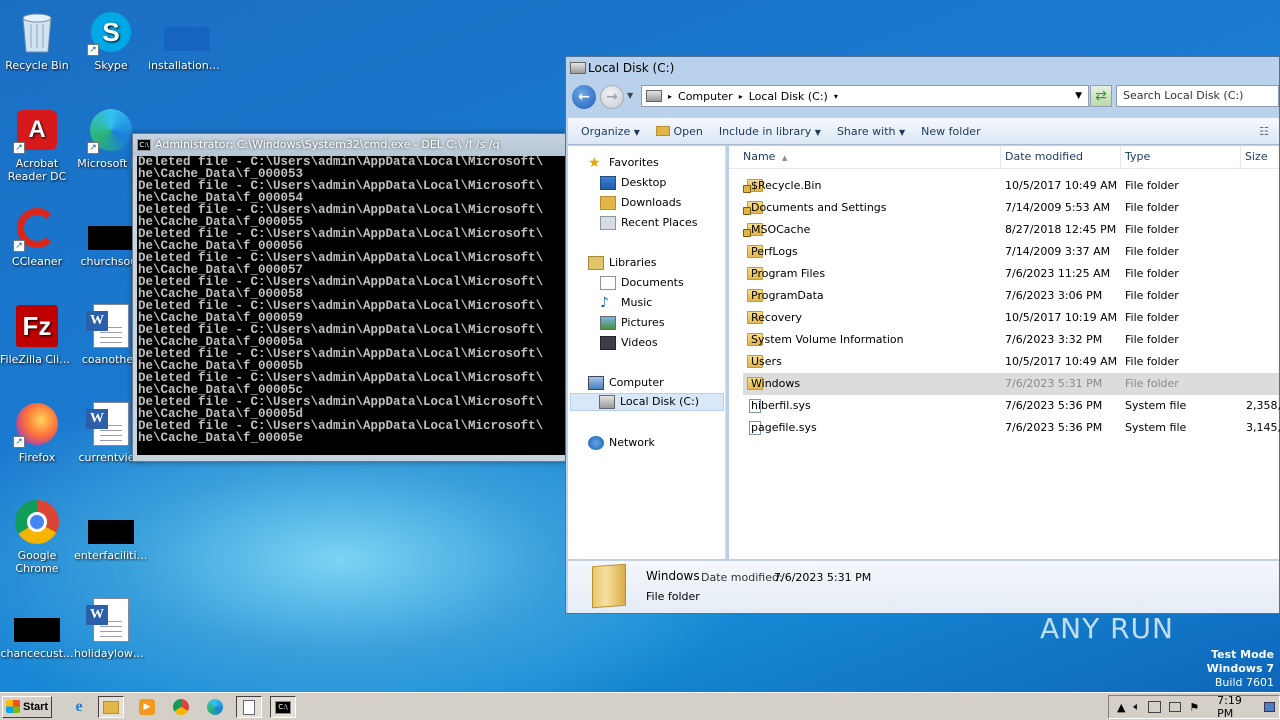 Image resolution: width=1280 pixels, height=720 pixels. What do you see at coordinates (37, 40) in the screenshot?
I see `desktop-icon-recycle-bin: Recycle Bin` at bounding box center [37, 40].